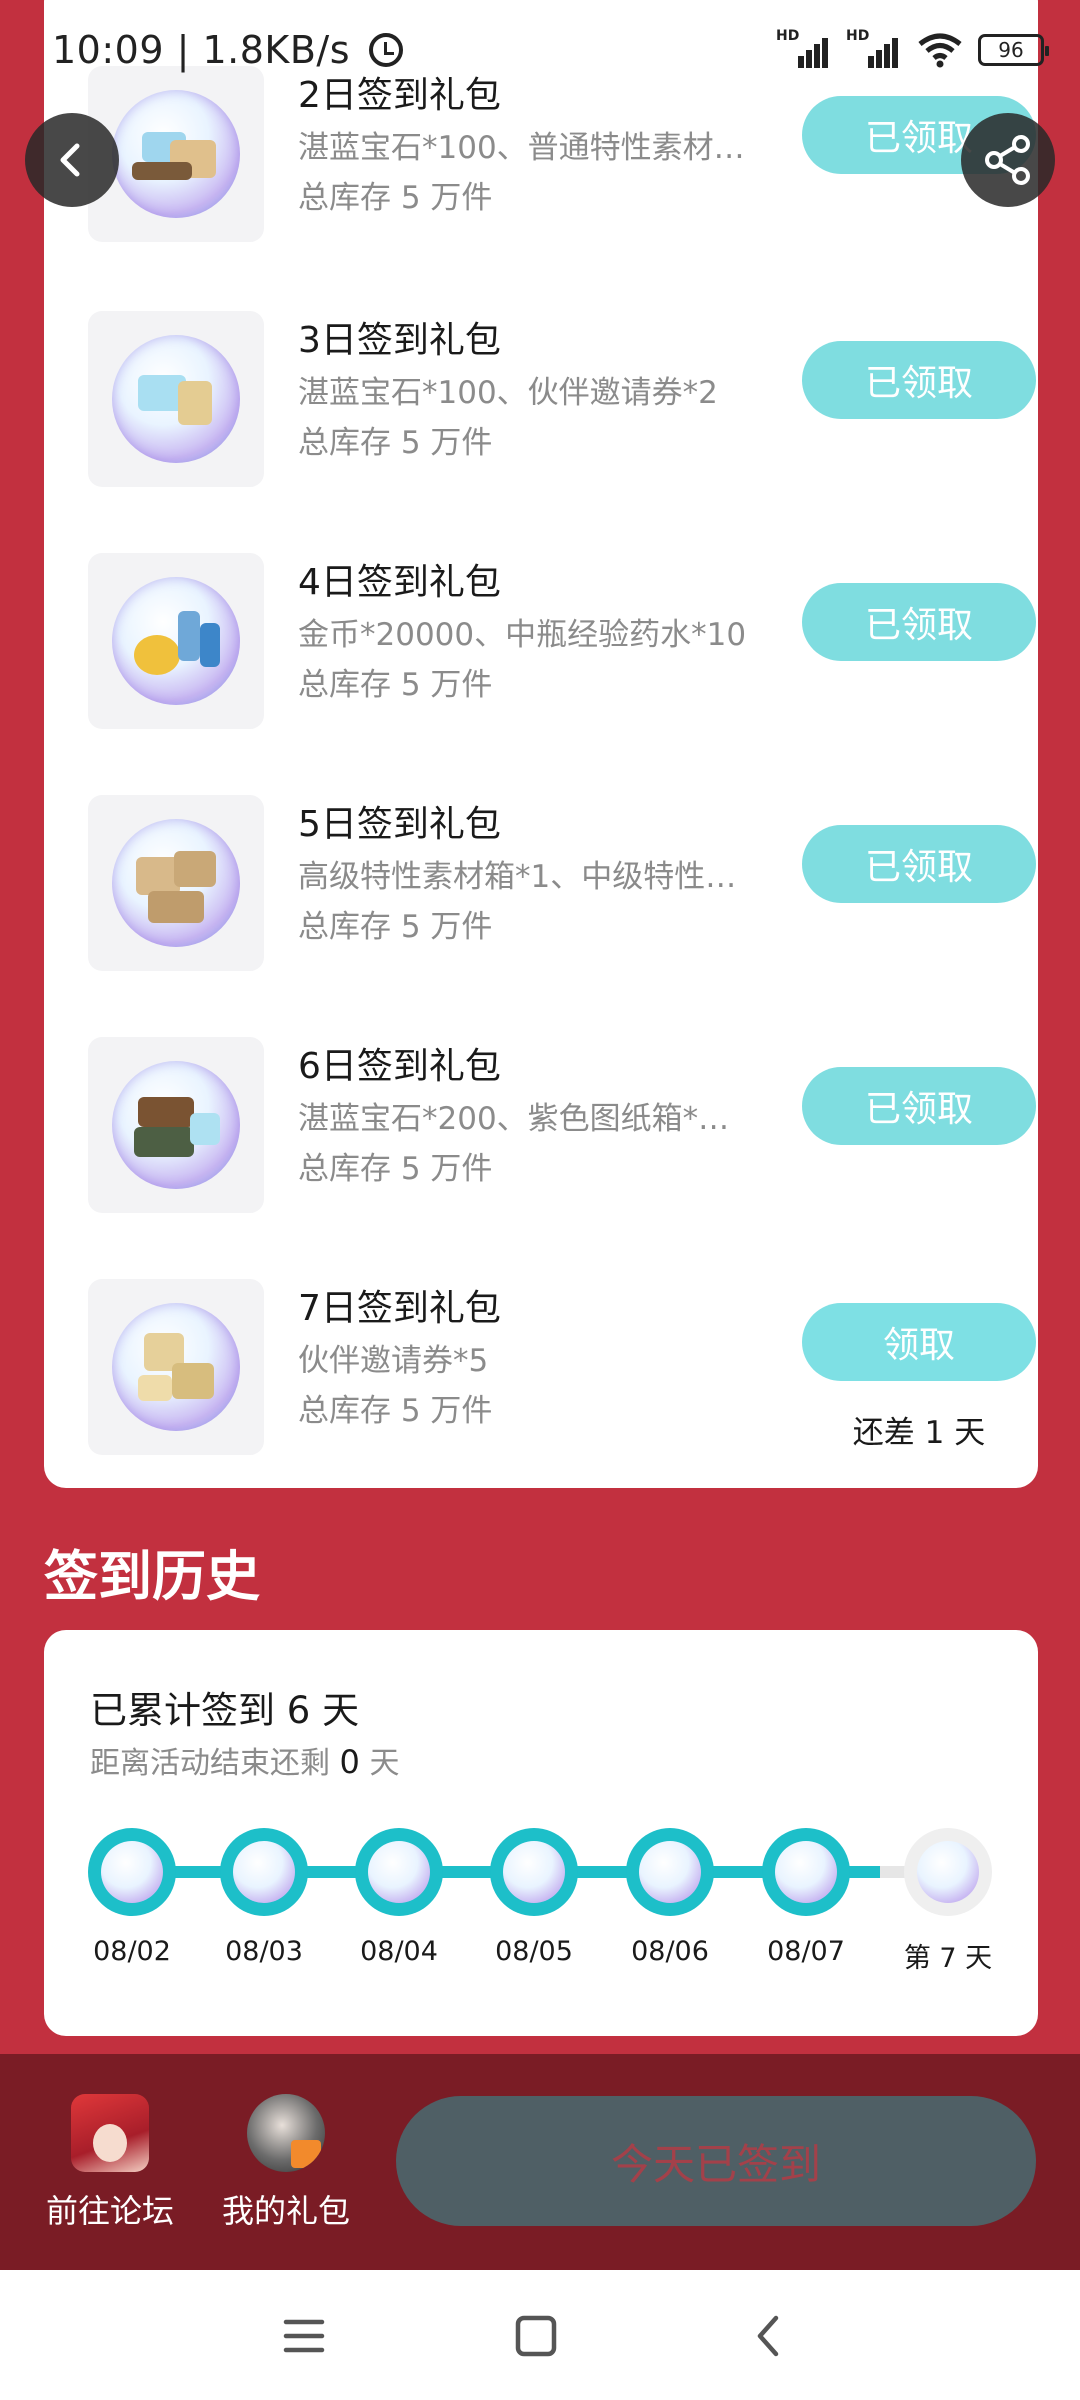 This screenshot has height=2400, width=1080. I want to click on day-label: 08/02, so click(132, 1951).